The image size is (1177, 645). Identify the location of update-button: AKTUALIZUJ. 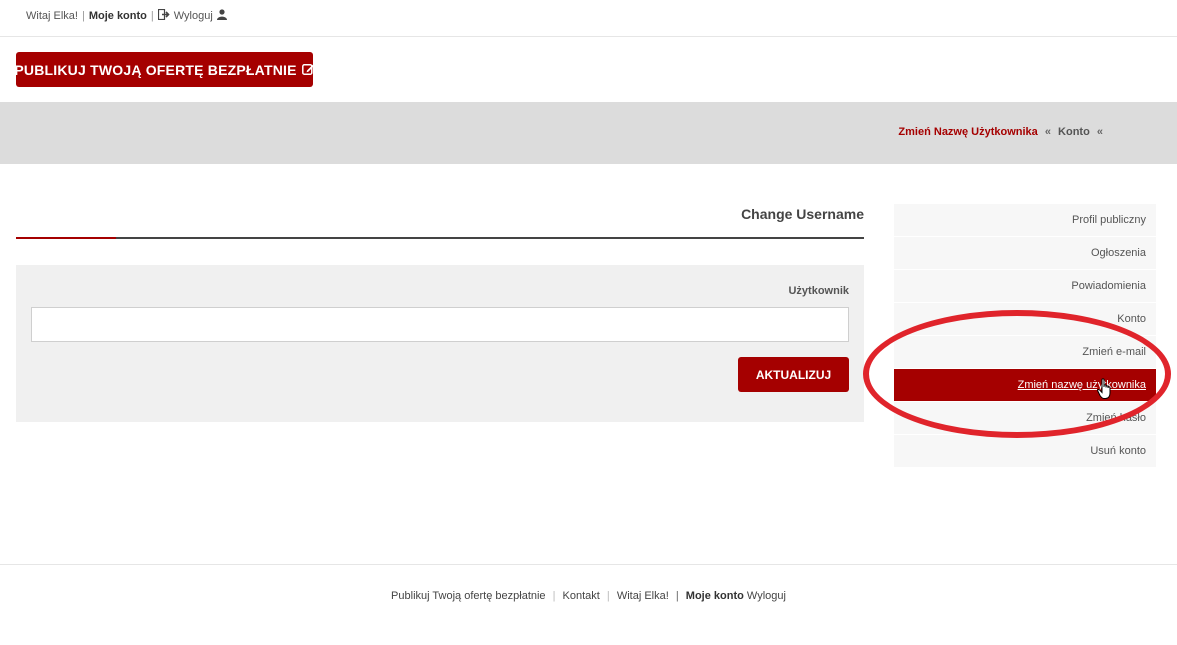
(793, 374).